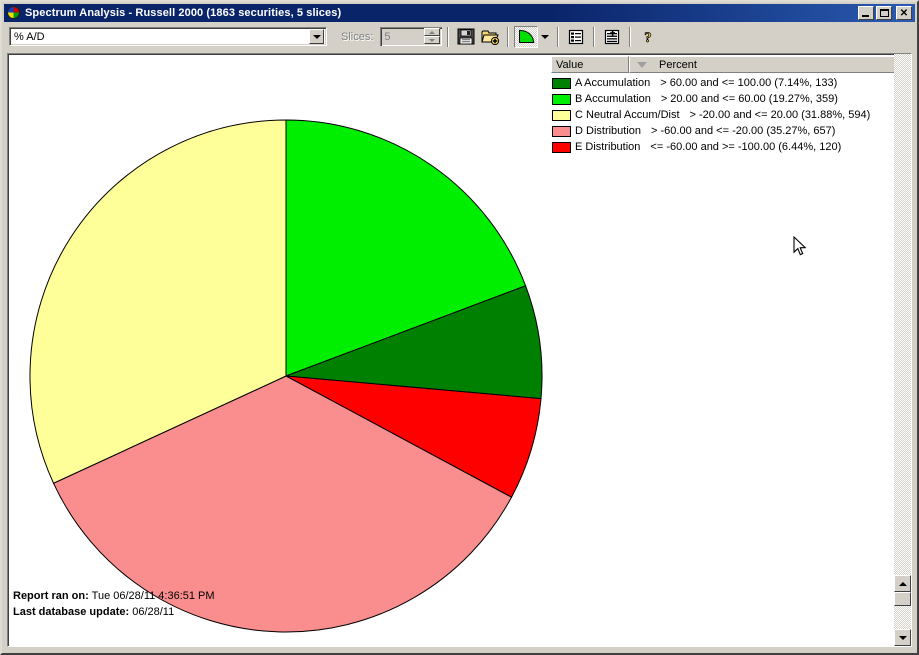 The width and height of the screenshot is (919, 655). I want to click on slices-increment-button, so click(432, 32).